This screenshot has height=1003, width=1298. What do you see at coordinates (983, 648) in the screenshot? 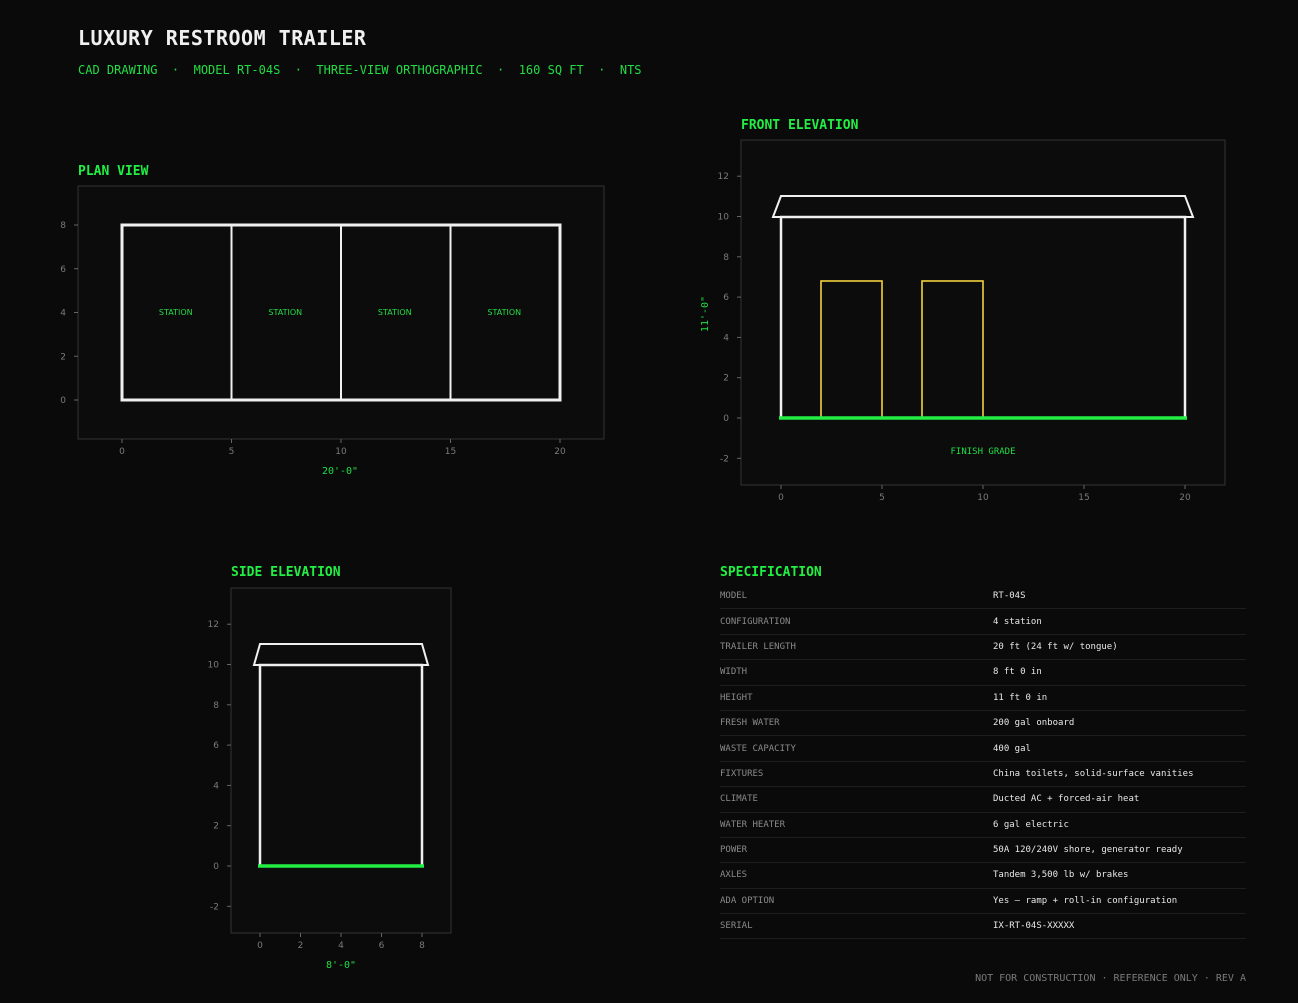
I see `spec-row: TRAILER LENGTH 20 ft (24 ft w/ tongue)` at bounding box center [983, 648].